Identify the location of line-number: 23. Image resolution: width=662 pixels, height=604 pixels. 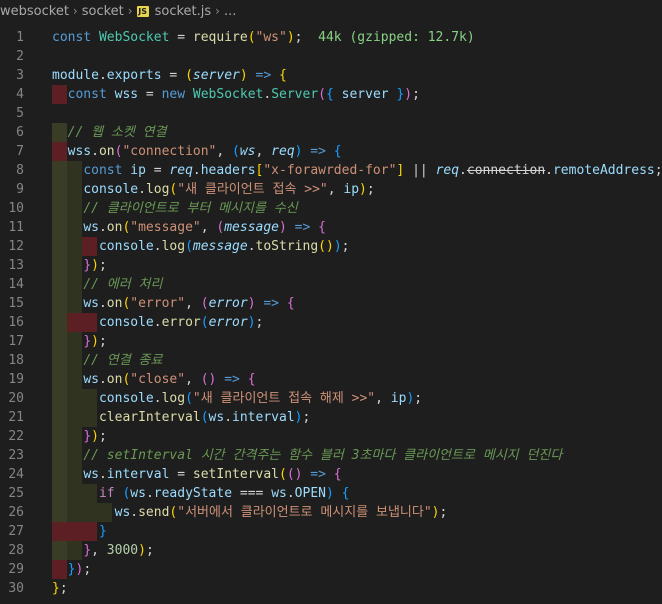
(16, 455).